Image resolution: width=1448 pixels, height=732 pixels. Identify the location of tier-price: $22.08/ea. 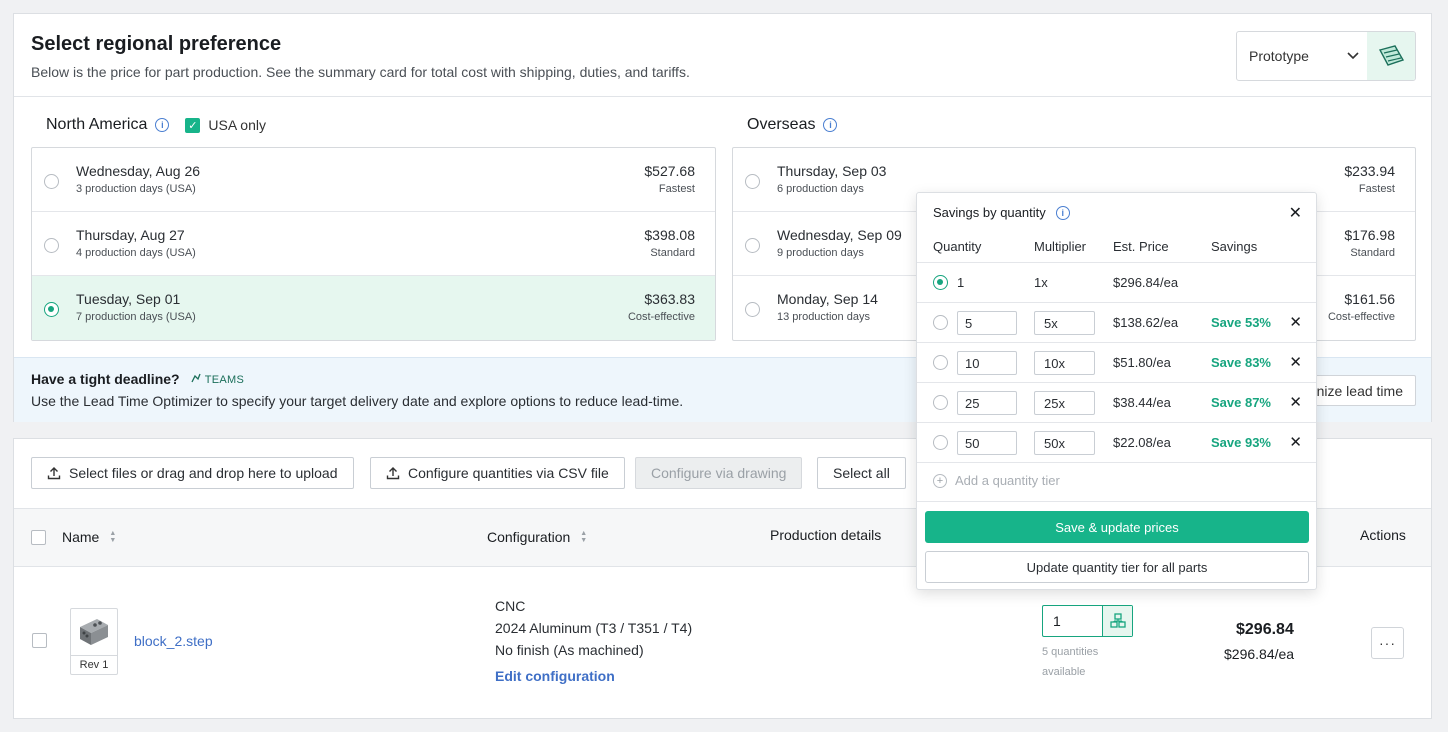
(1142, 442).